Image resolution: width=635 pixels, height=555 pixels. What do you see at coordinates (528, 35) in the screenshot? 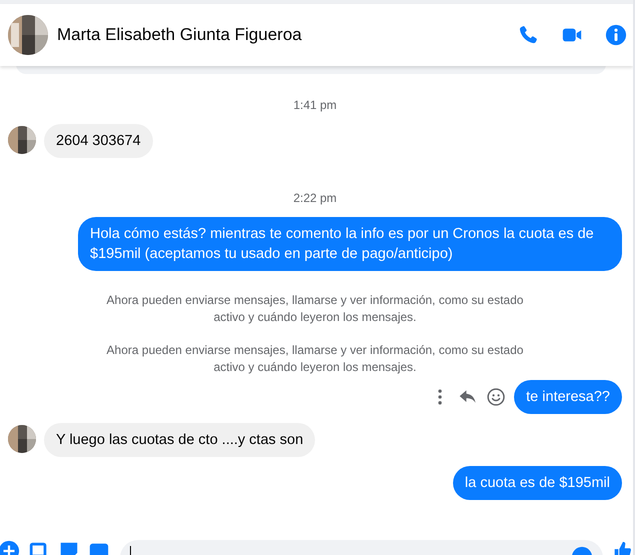
I see `phone-icon` at bounding box center [528, 35].